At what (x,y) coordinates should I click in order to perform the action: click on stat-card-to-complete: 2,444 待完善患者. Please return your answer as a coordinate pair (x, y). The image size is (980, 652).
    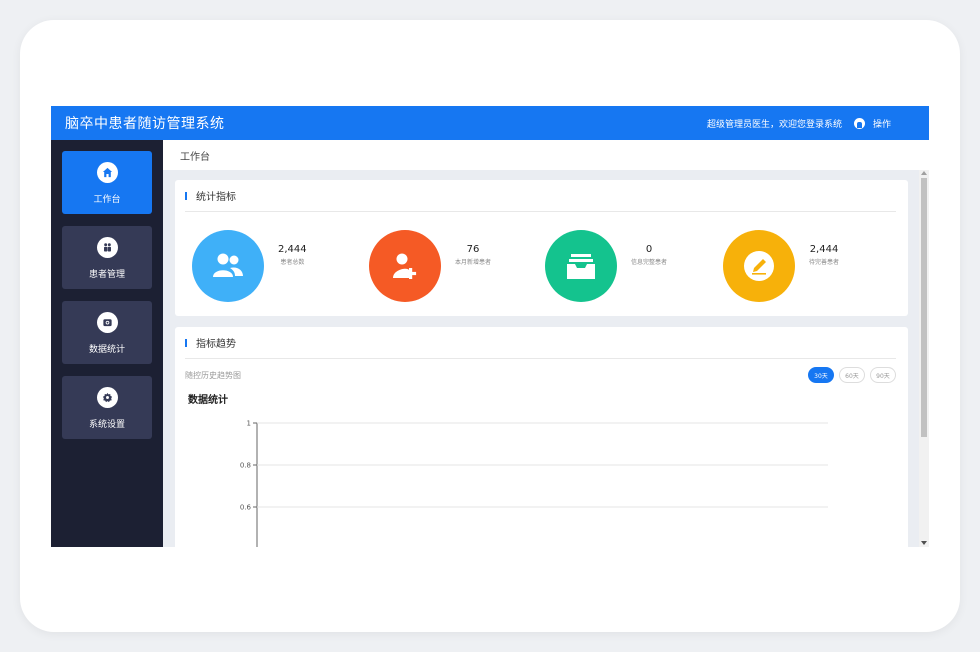
    Looking at the image, I should click on (781, 266).